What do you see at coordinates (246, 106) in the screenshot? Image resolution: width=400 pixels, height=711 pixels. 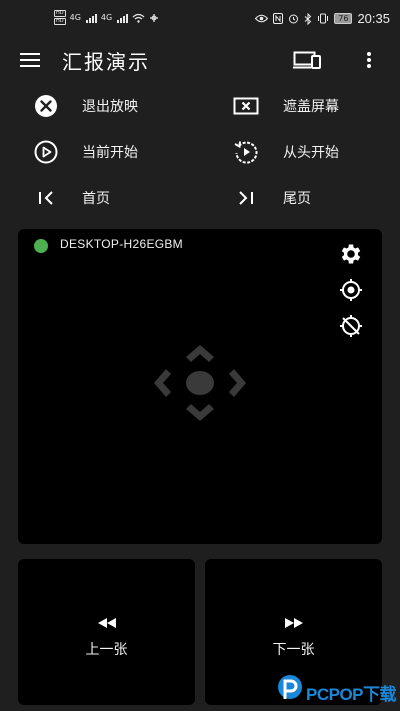 I see `cover-screen-icon` at bounding box center [246, 106].